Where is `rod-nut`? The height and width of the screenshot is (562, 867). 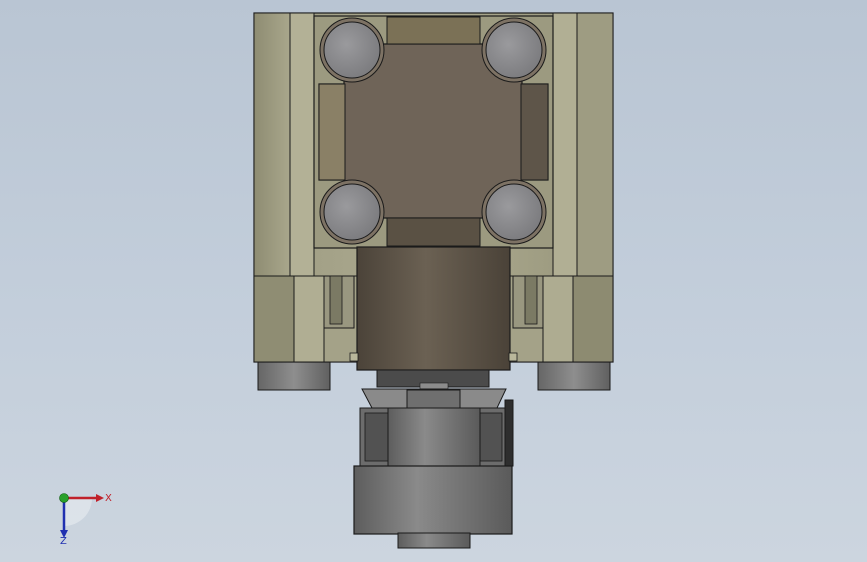
rod-nut is located at coordinates (433, 507).